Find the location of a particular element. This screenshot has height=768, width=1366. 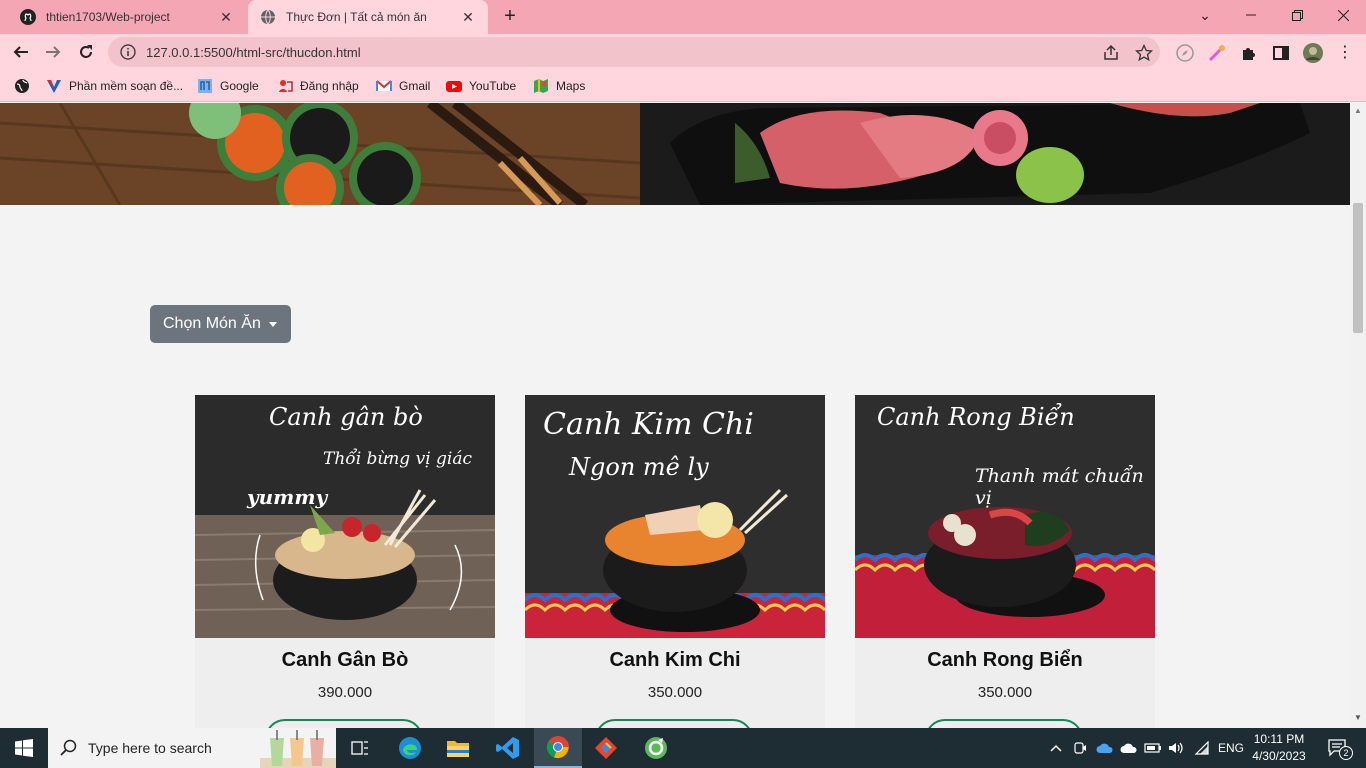

system-clock: 10:11 PM 4/30/2023 is located at coordinates (1279, 748).